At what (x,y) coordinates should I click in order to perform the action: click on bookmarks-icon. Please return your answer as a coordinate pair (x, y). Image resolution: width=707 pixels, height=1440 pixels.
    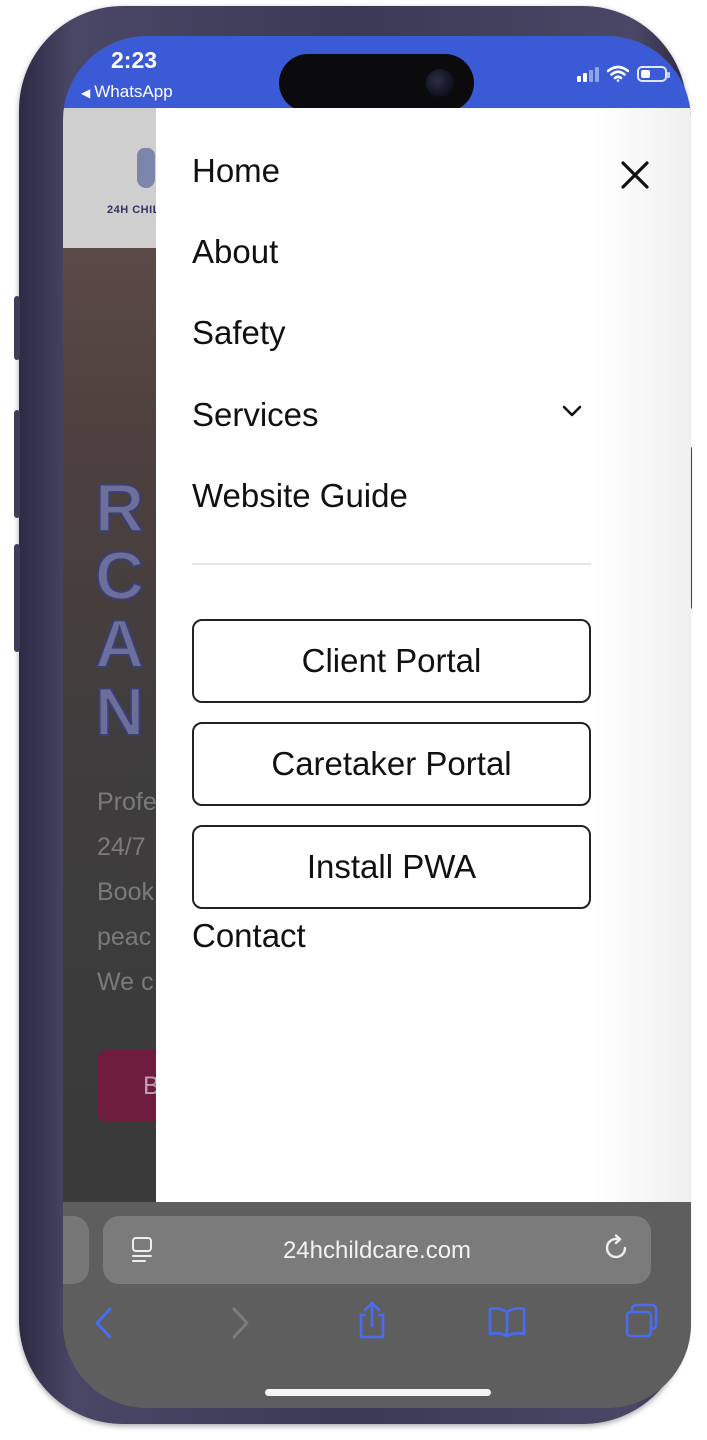
    Looking at the image, I should click on (507, 1322).